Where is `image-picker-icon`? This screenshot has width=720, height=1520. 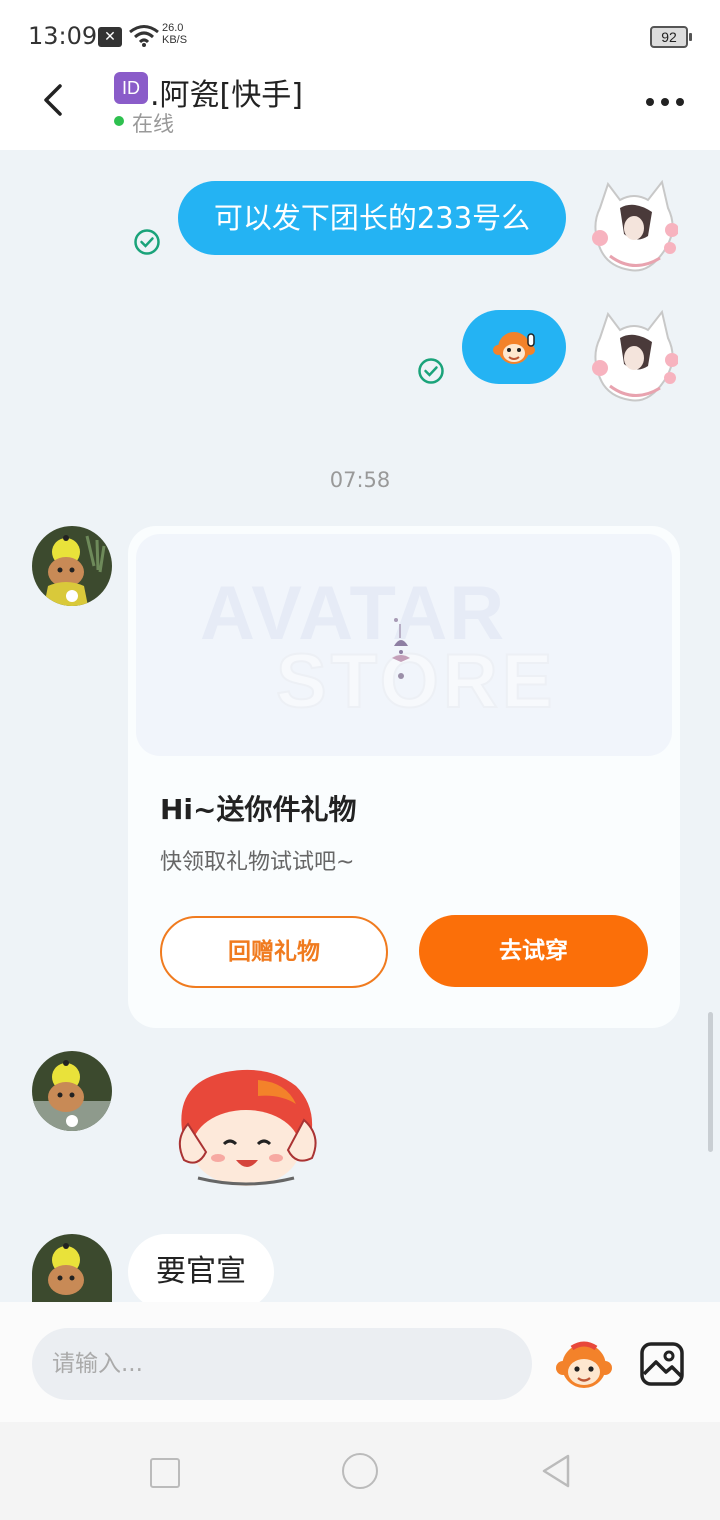 image-picker-icon is located at coordinates (662, 1364).